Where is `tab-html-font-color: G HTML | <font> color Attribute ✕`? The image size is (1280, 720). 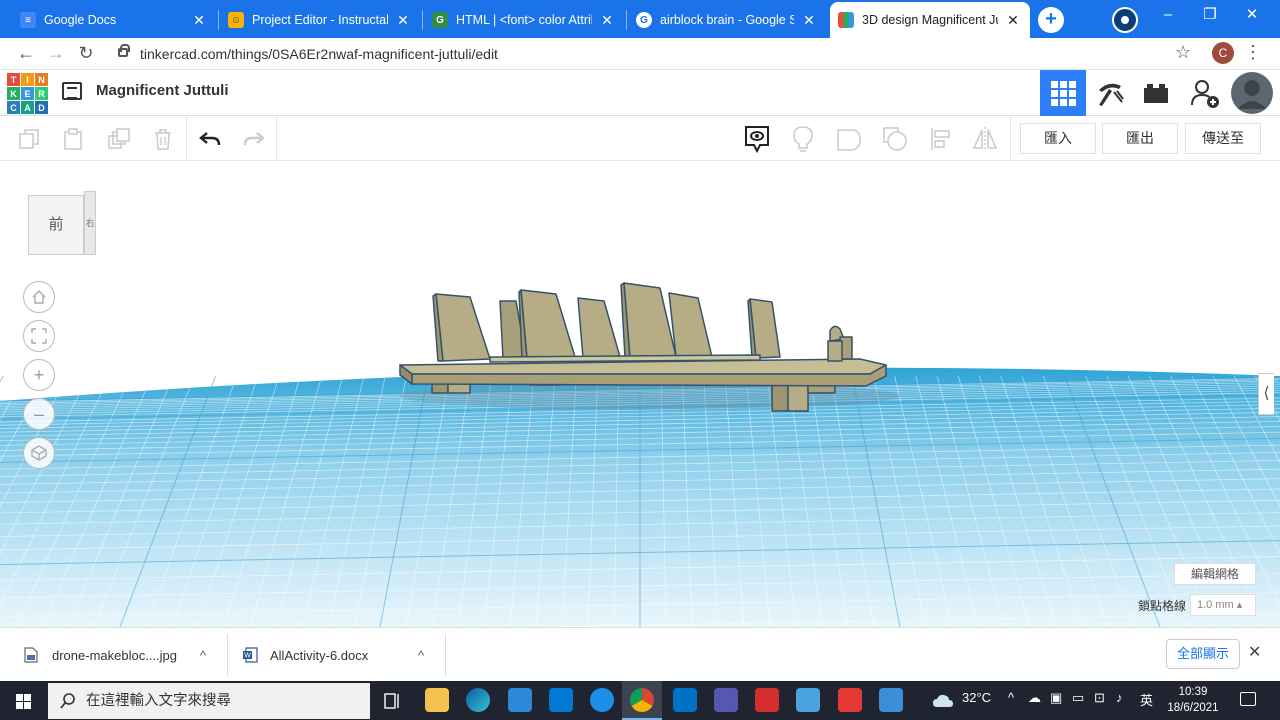
tab-html-font-color: G HTML | <font> color Attribute ✕ is located at coordinates (524, 20).